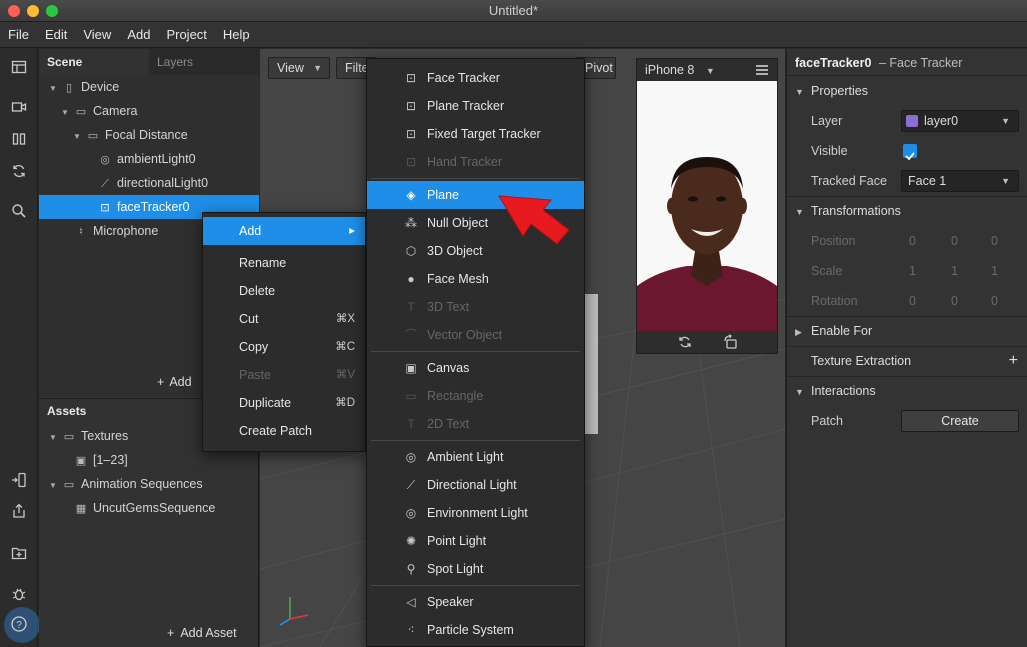 The height and width of the screenshot is (647, 1027). Describe the element at coordinates (927, 181) in the screenshot. I see `tracked-face-value: Face 1` at that location.